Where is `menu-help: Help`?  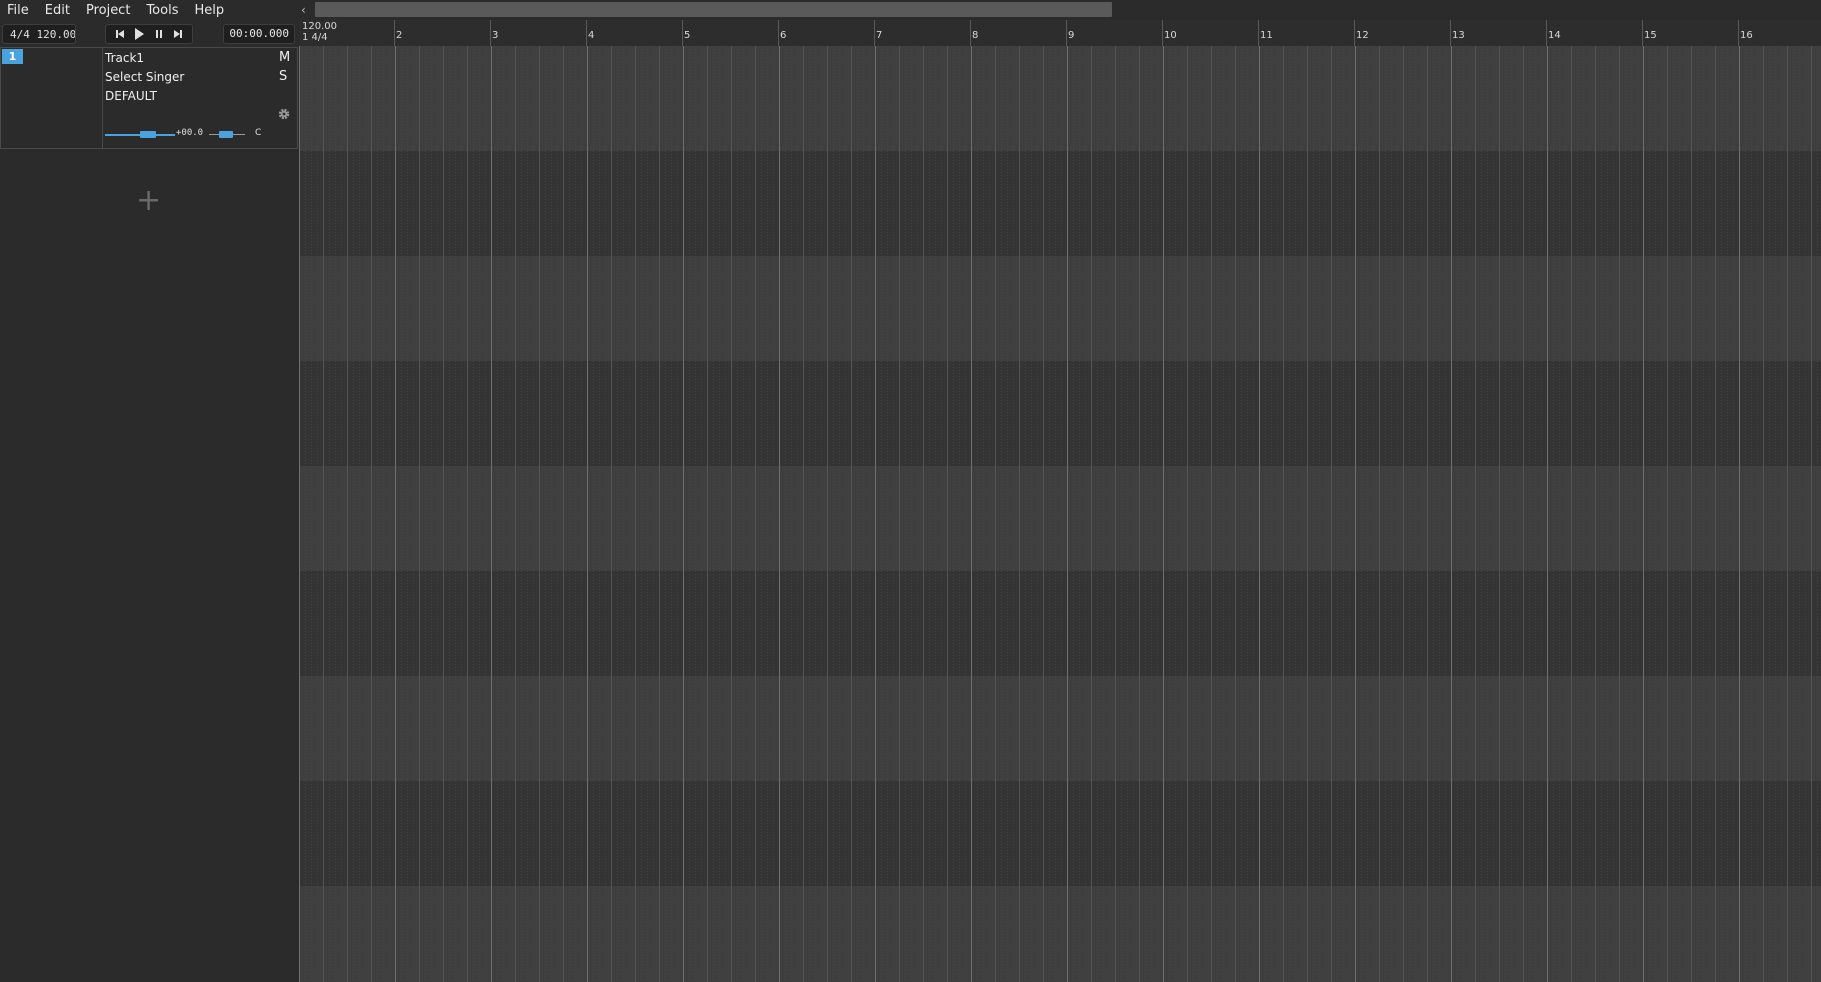
menu-help: Help is located at coordinates (209, 11).